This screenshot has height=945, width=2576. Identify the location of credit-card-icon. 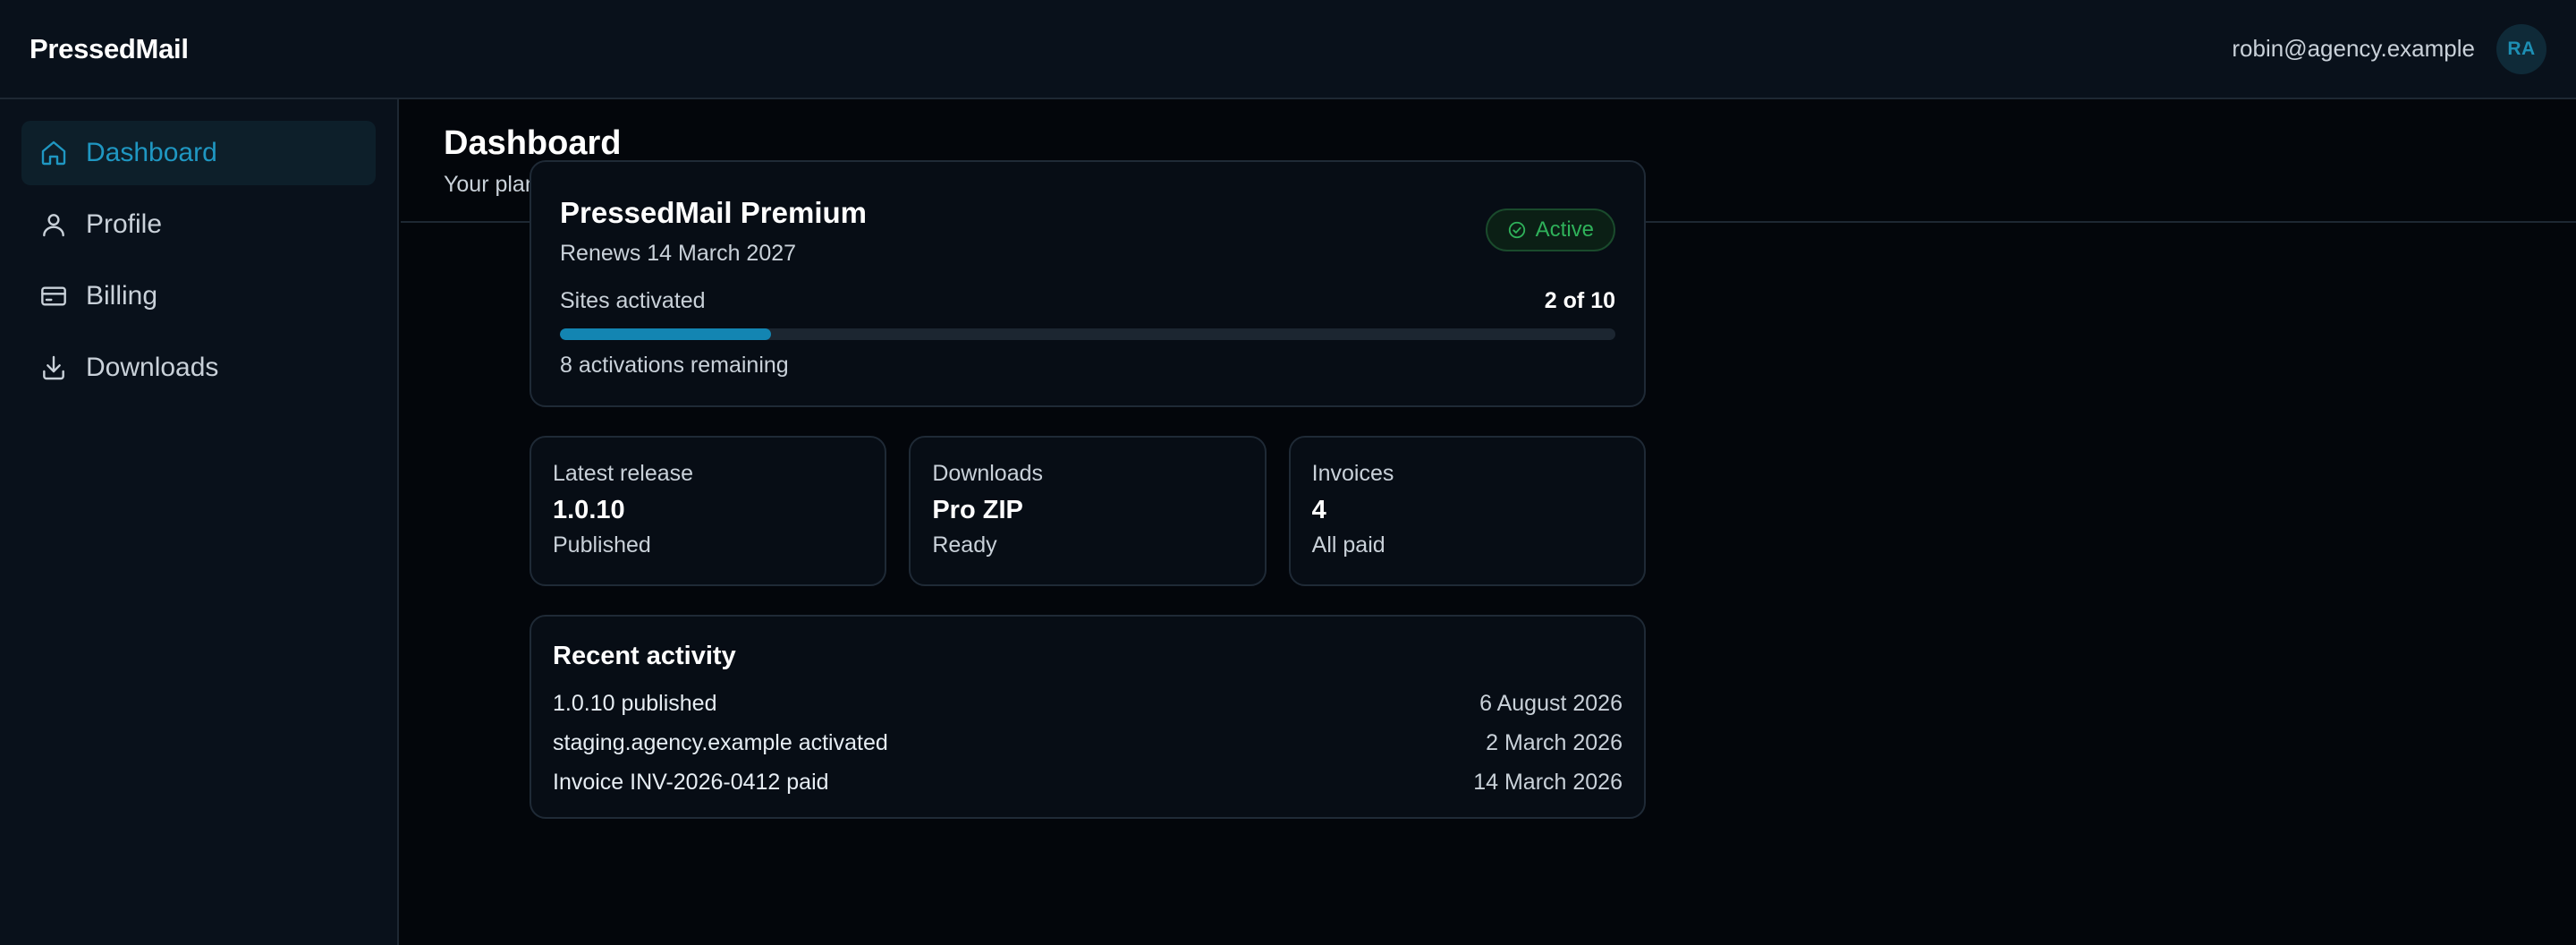
(53, 296).